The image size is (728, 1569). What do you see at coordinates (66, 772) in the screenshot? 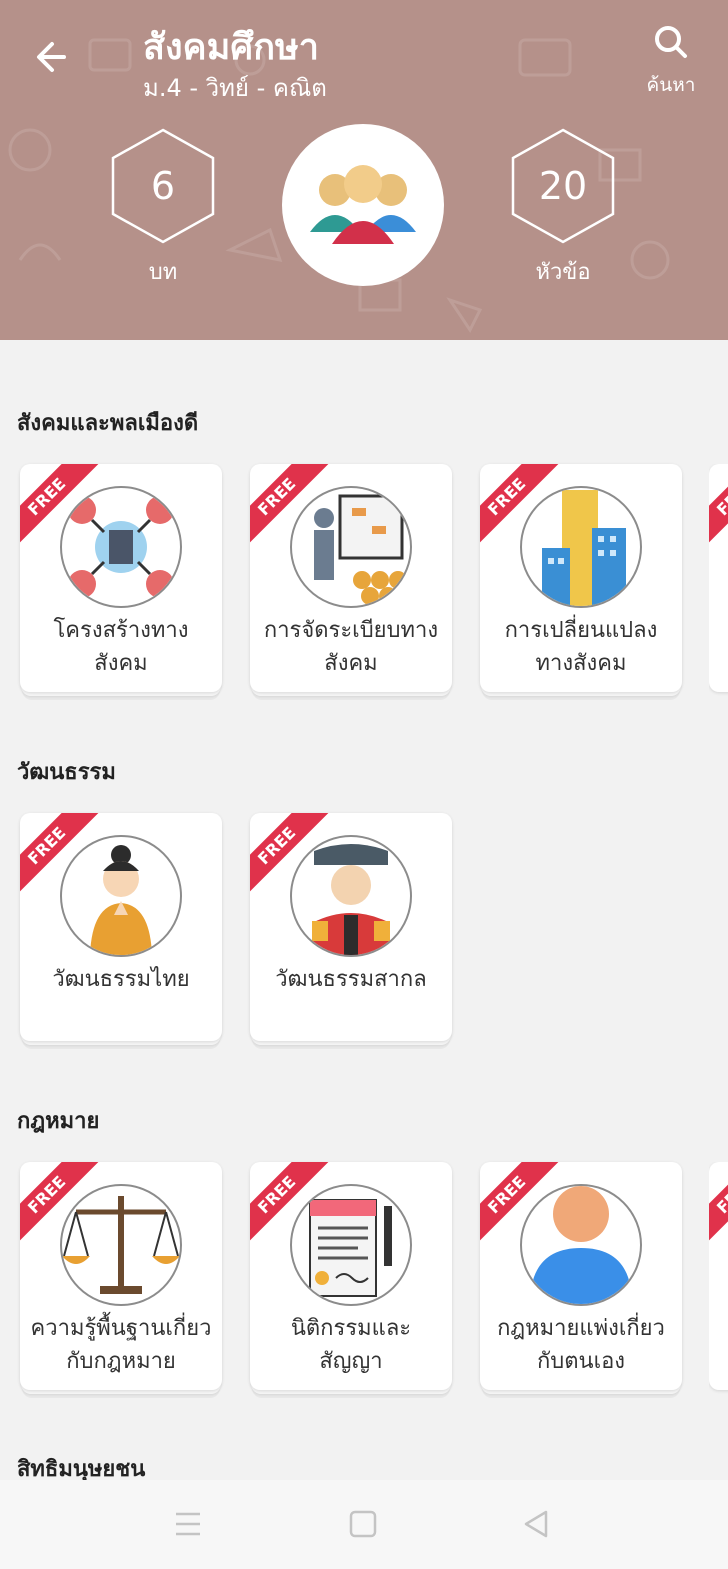
I see `section-title: วัฒนธรรม` at bounding box center [66, 772].